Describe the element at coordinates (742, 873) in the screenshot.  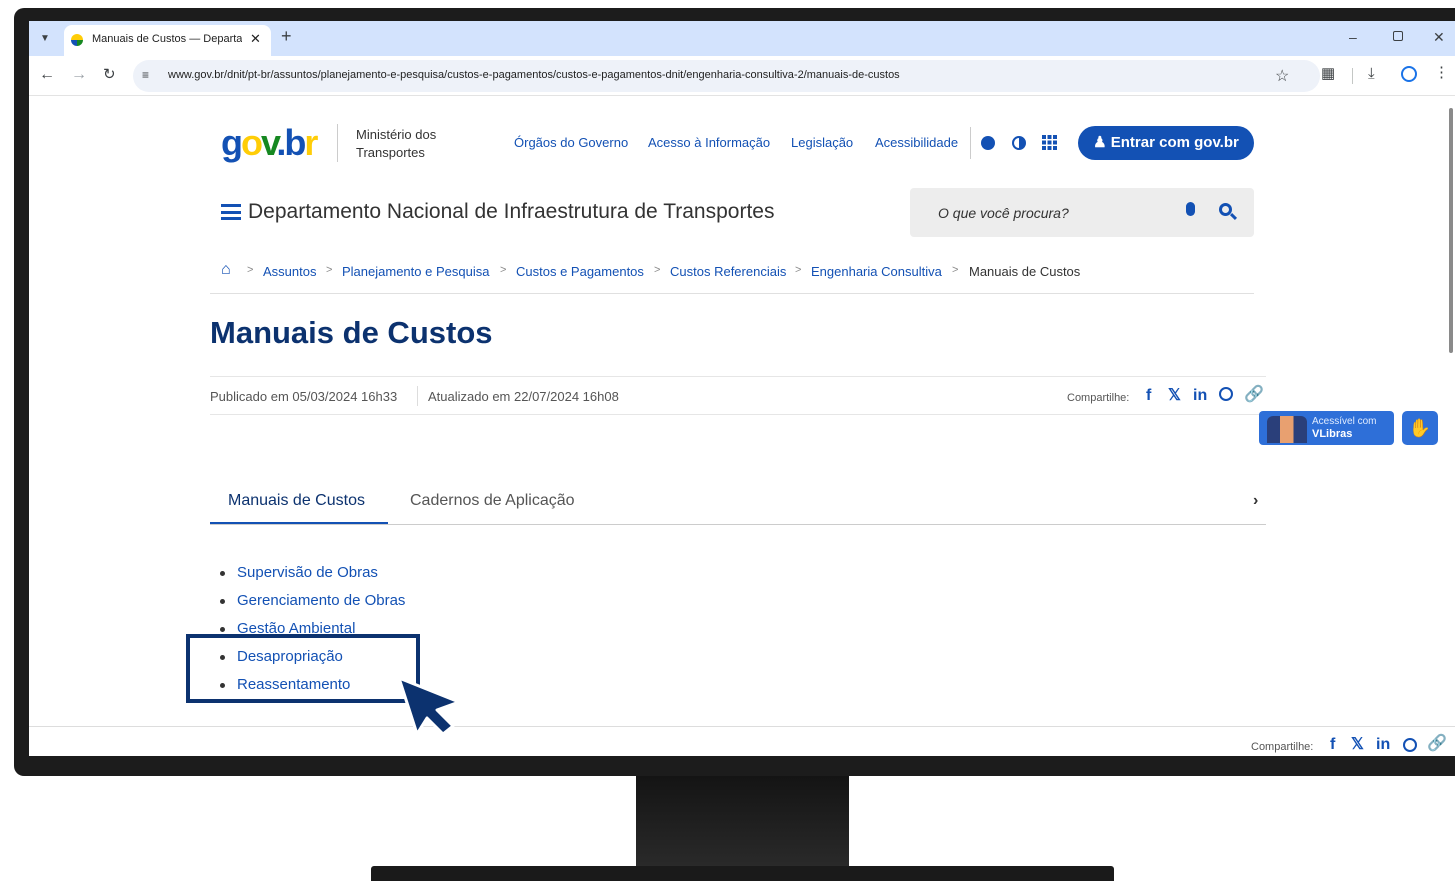
I see `monitor-stand-base` at that location.